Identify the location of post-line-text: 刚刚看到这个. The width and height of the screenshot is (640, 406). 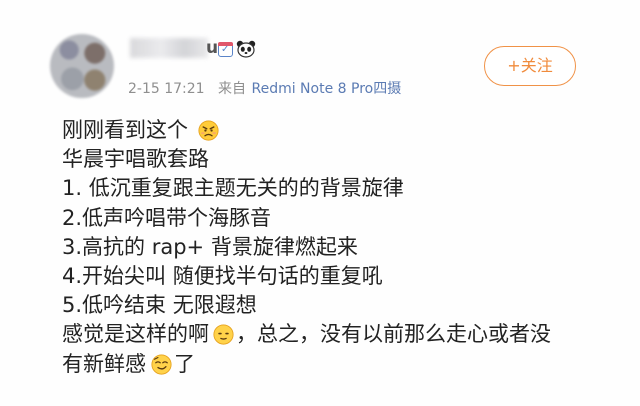
(125, 130).